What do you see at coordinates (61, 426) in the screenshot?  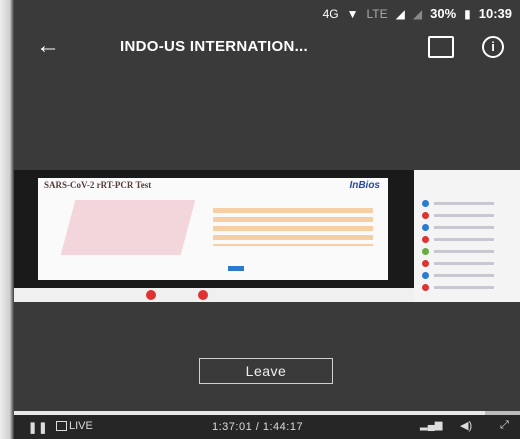 I see `live-box-icon` at bounding box center [61, 426].